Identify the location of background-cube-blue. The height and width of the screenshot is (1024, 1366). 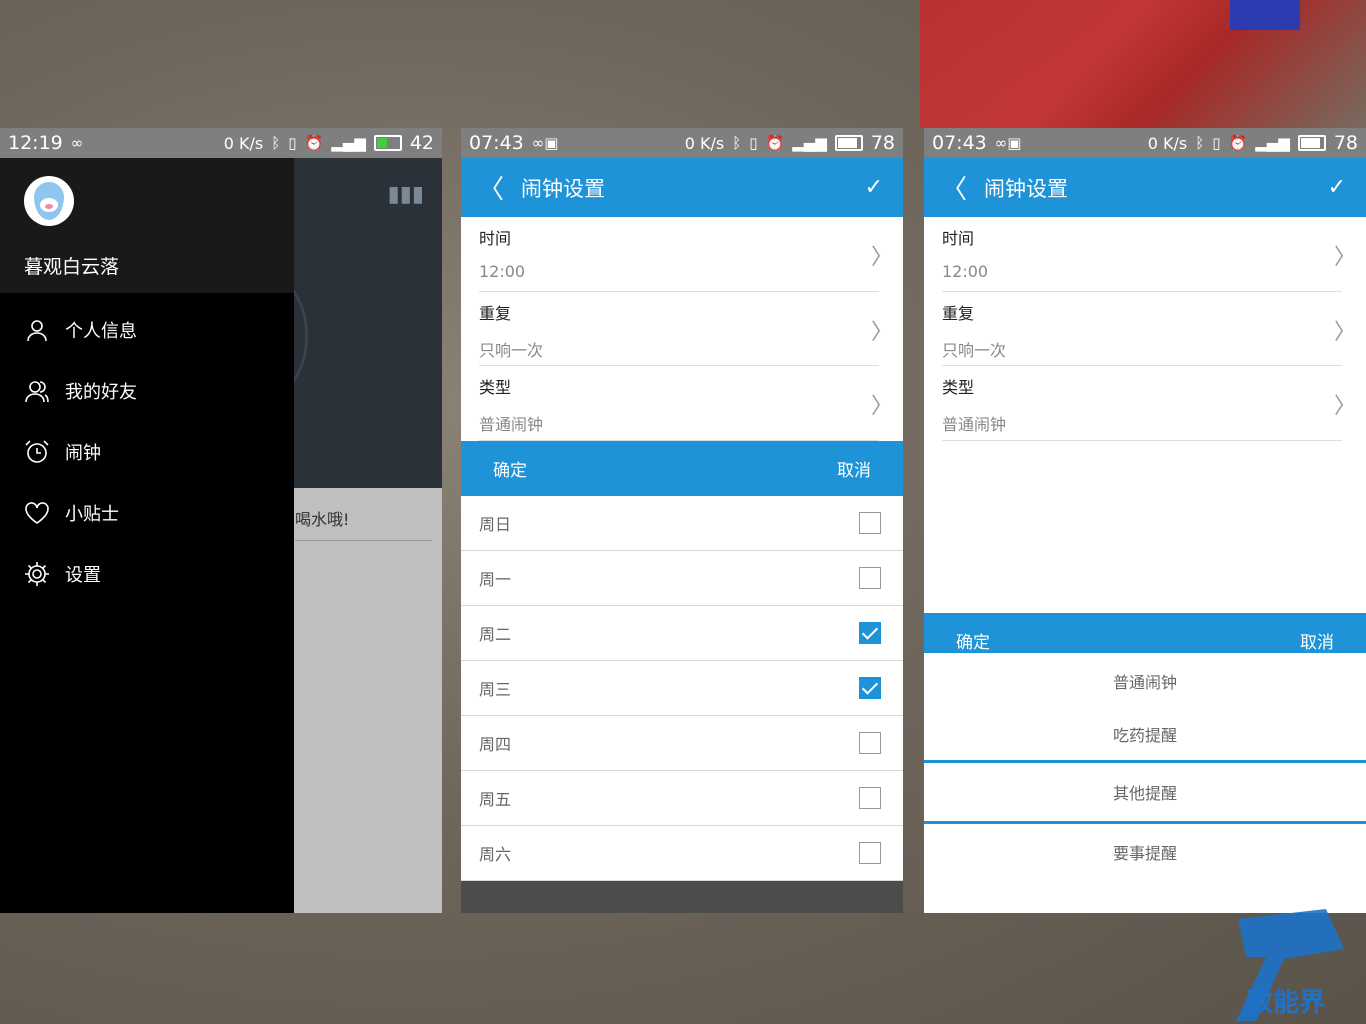
(1265, 15).